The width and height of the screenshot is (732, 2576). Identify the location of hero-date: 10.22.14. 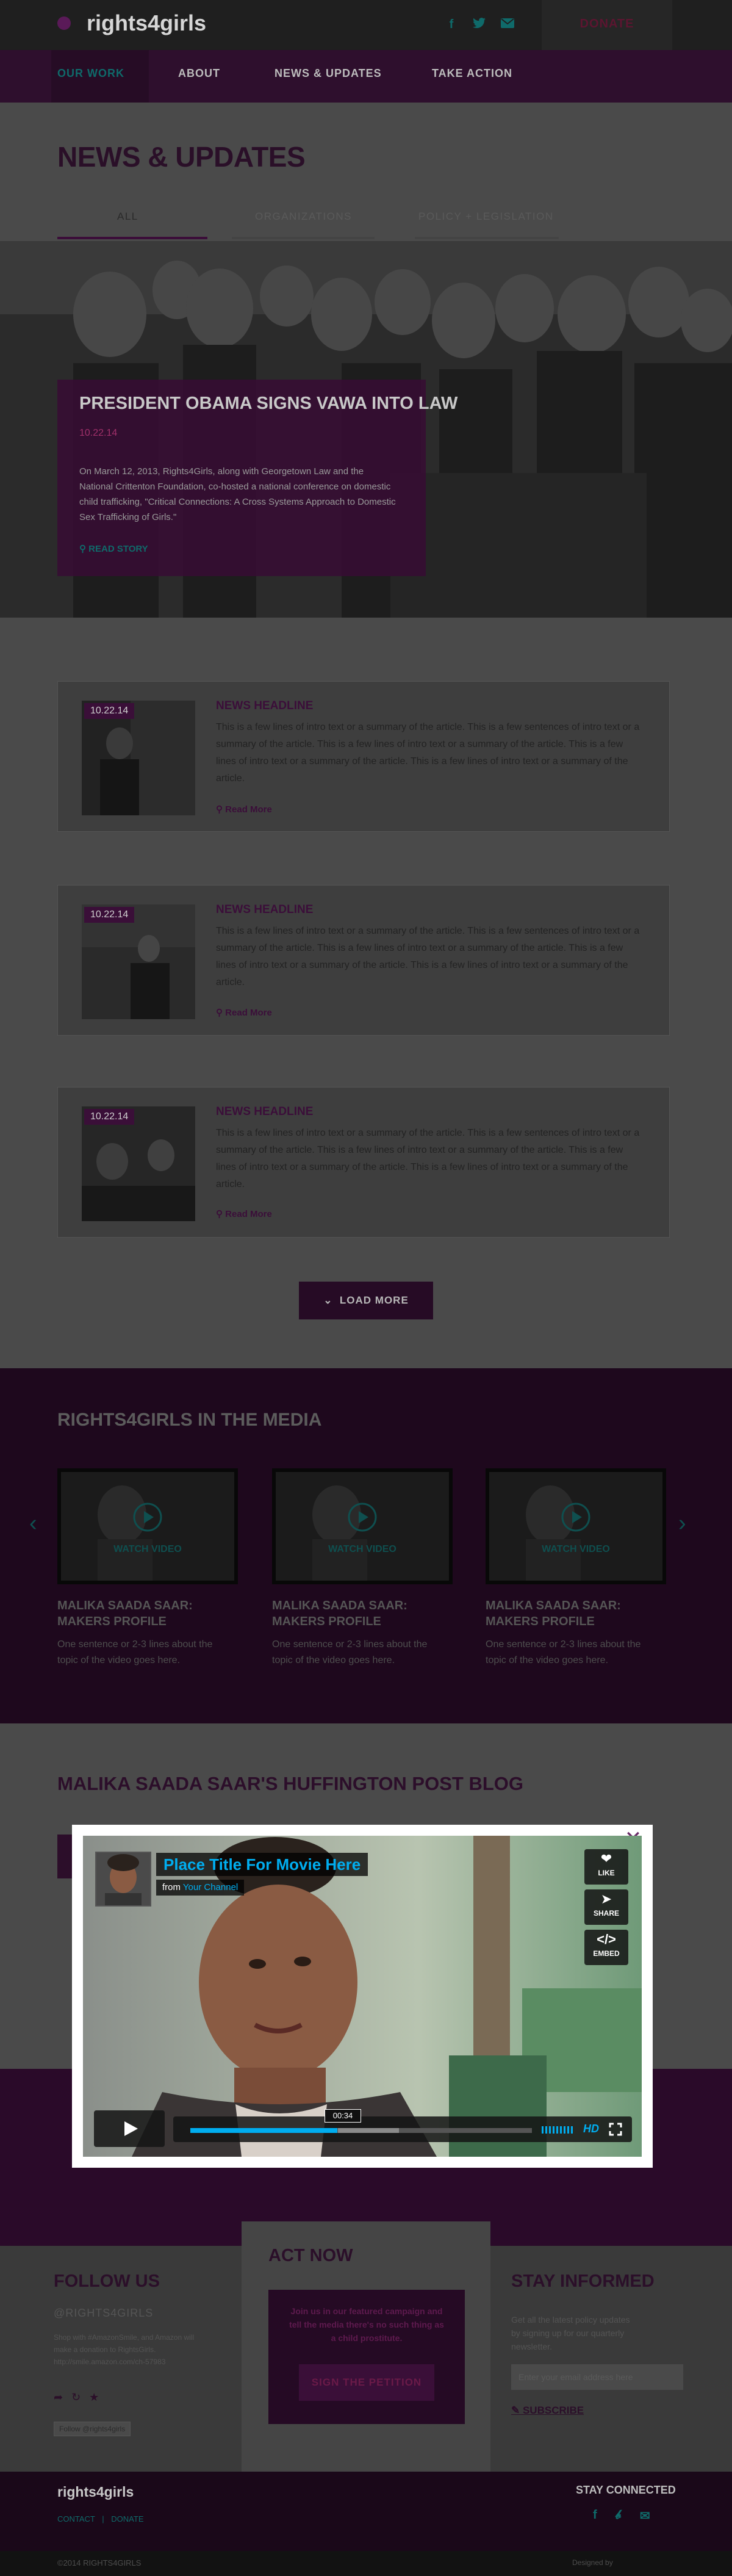
(98, 433).